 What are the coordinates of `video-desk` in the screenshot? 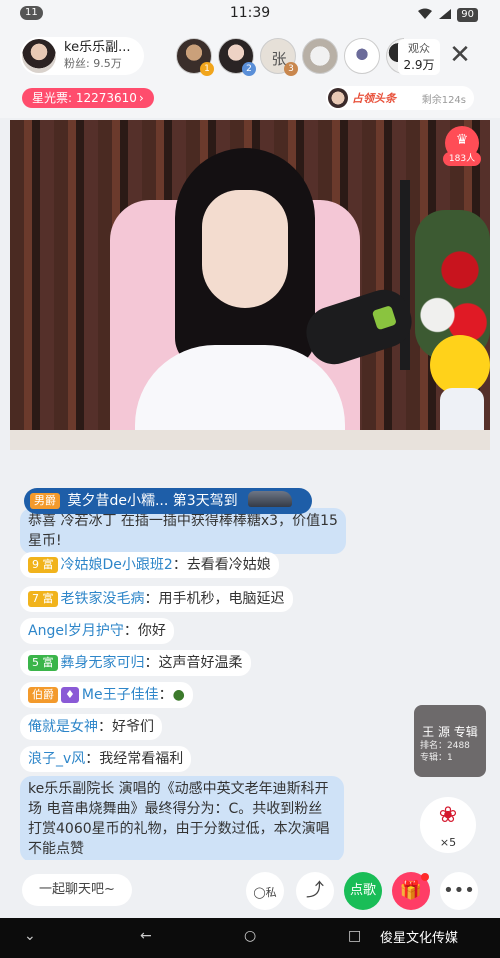 It's located at (250, 440).